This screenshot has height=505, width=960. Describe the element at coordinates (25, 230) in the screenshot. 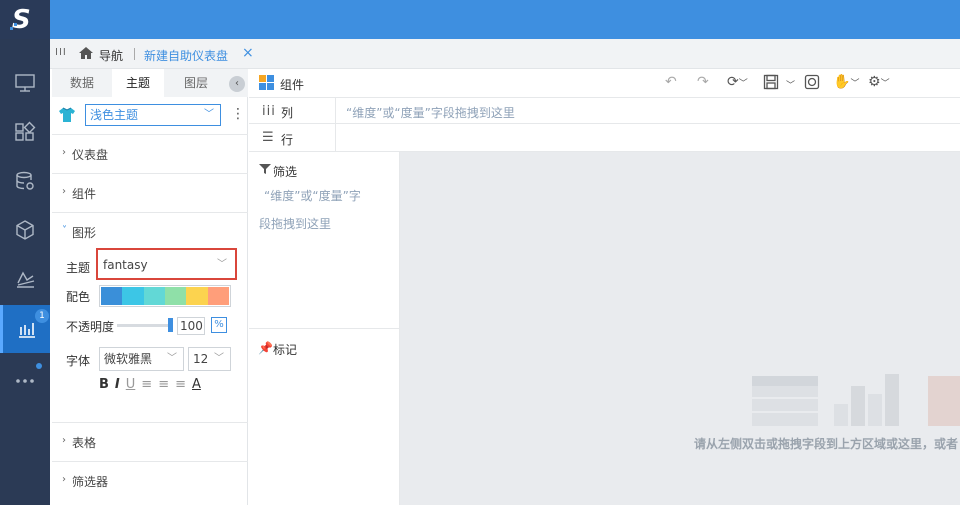

I see `cube-icon` at that location.